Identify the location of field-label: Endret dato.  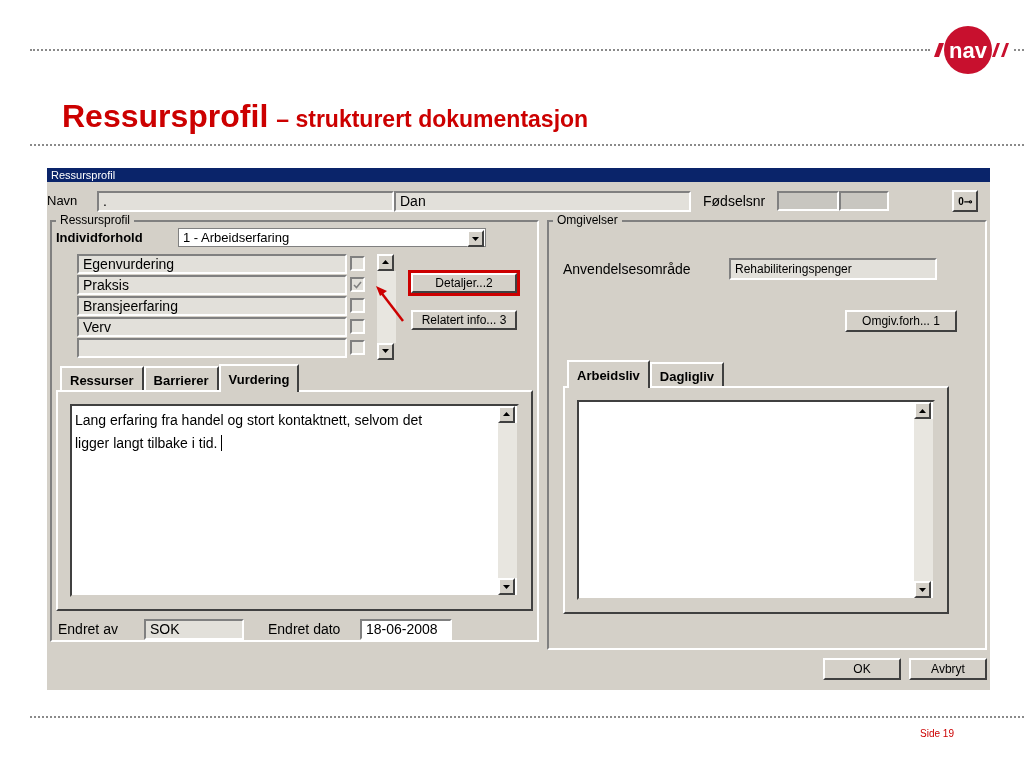
(305, 629).